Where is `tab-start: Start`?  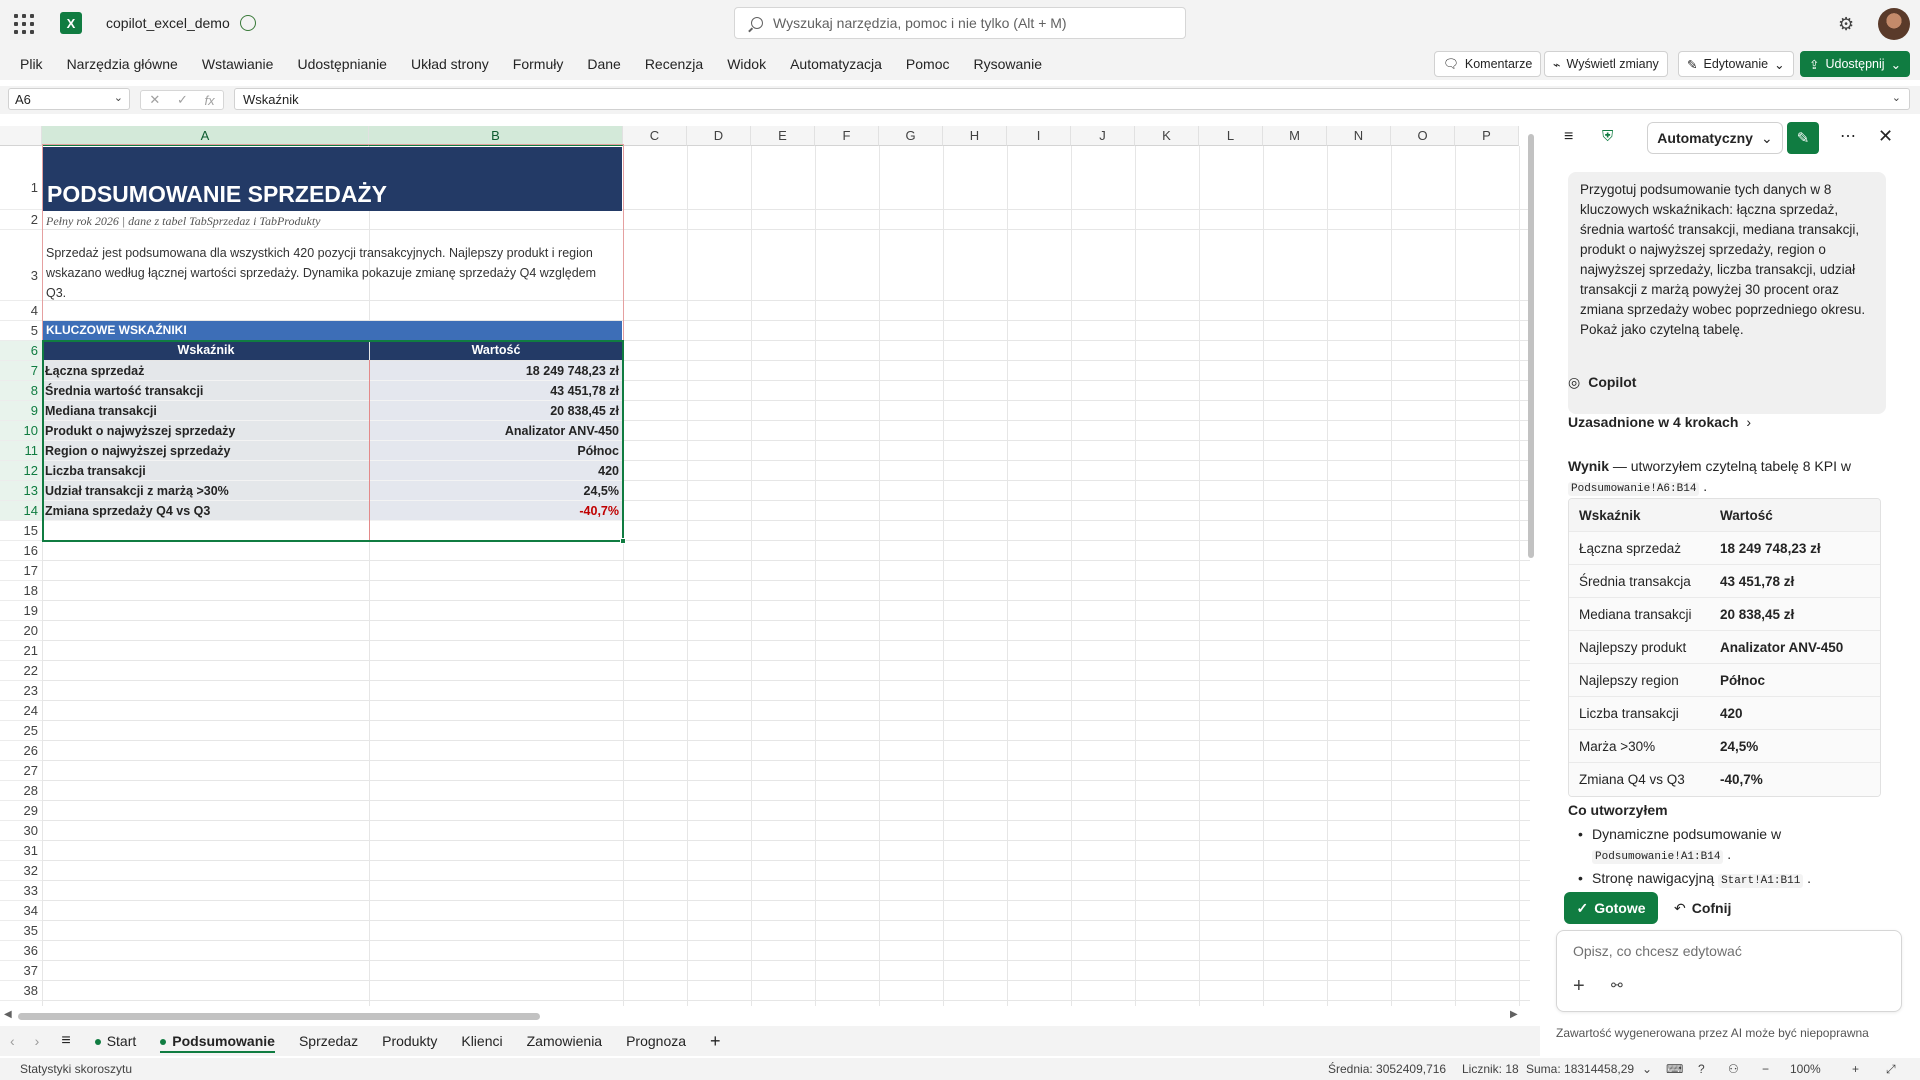 tab-start: Start is located at coordinates (116, 1041).